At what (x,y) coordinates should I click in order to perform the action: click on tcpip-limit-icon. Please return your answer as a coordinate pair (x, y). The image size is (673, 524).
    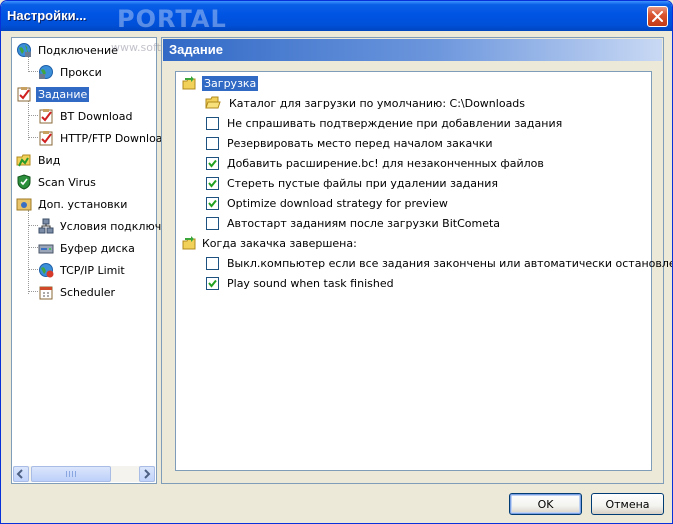
    Looking at the image, I should click on (46, 270).